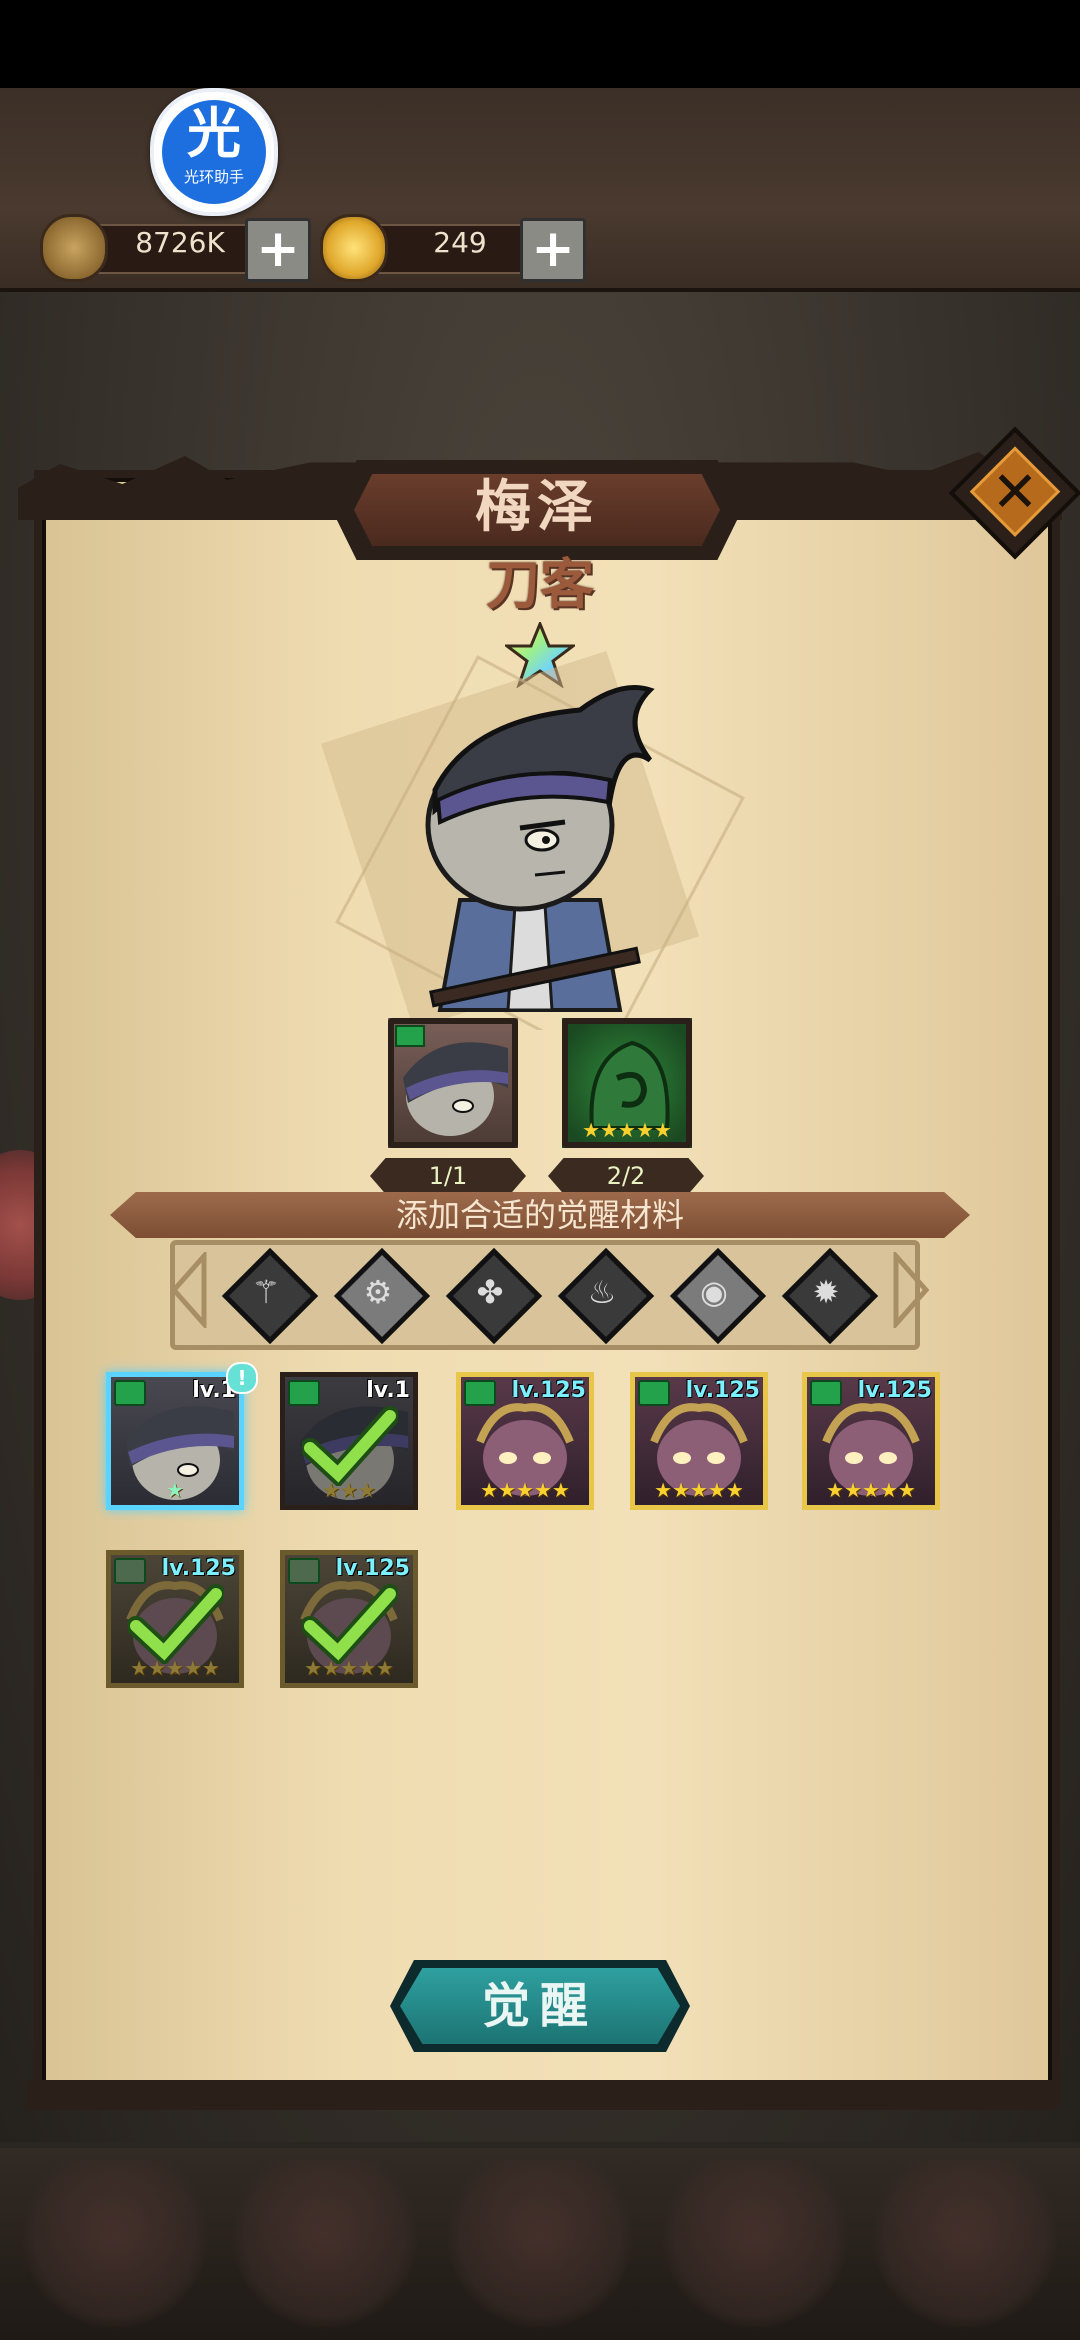 This screenshot has height=2340, width=1080. What do you see at coordinates (270, 1296) in the screenshot?
I see `symbol-a-icon: ⚚` at bounding box center [270, 1296].